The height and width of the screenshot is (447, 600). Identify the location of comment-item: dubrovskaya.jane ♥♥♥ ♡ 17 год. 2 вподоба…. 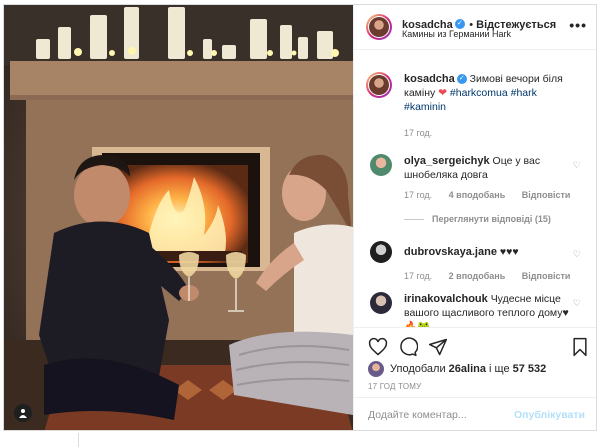
(476, 266).